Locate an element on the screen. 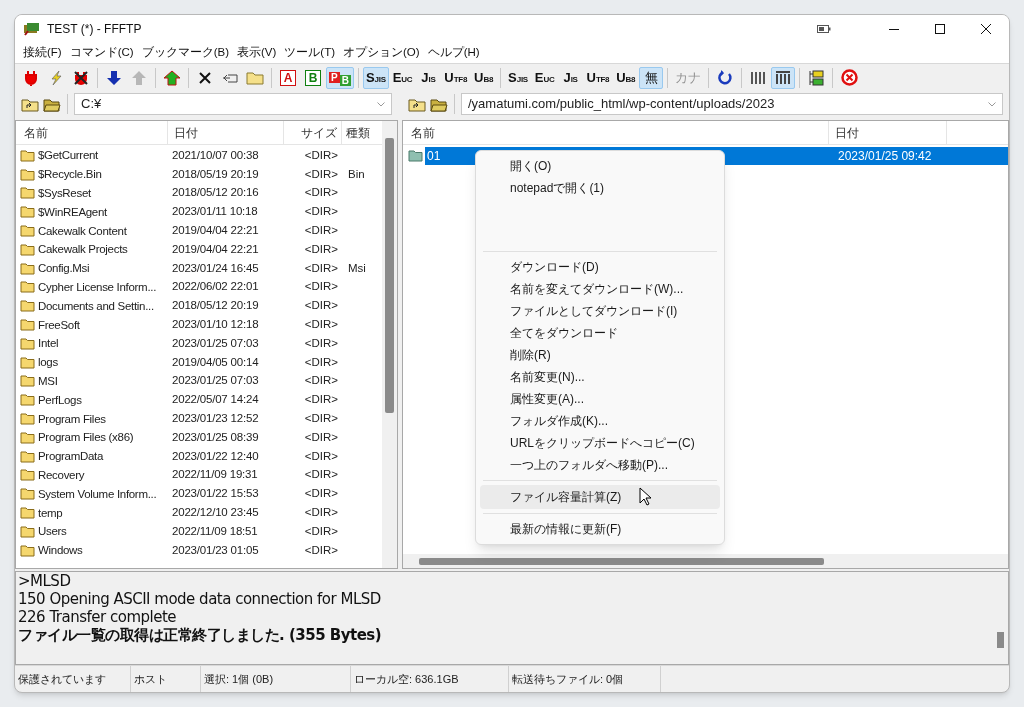  log-line: 226 Transfer complete is located at coordinates (98, 617).